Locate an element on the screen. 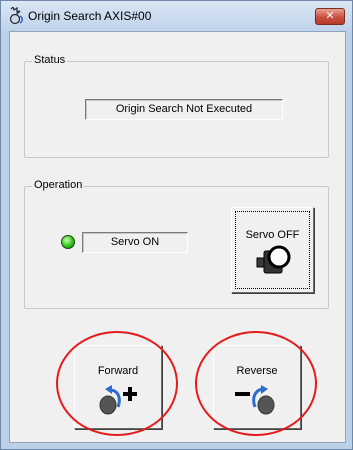 The width and height of the screenshot is (353, 450). close-icon: ✕ is located at coordinates (330, 16).